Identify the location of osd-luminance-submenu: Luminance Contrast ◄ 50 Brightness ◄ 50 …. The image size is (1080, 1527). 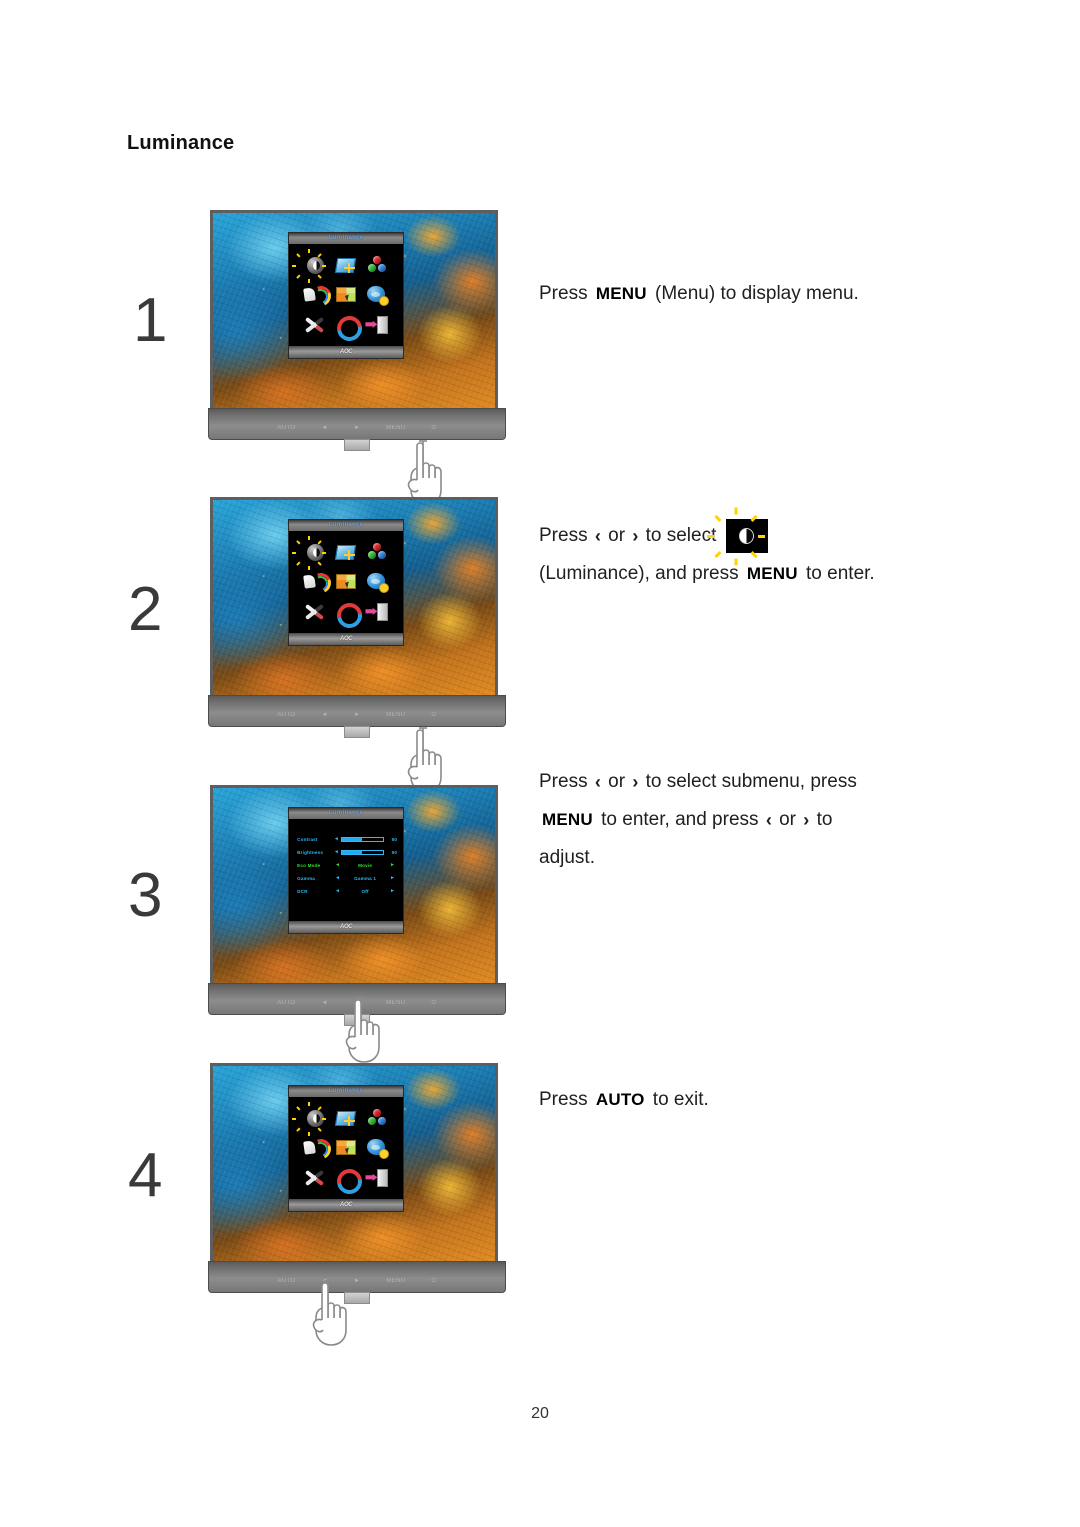
(346, 870).